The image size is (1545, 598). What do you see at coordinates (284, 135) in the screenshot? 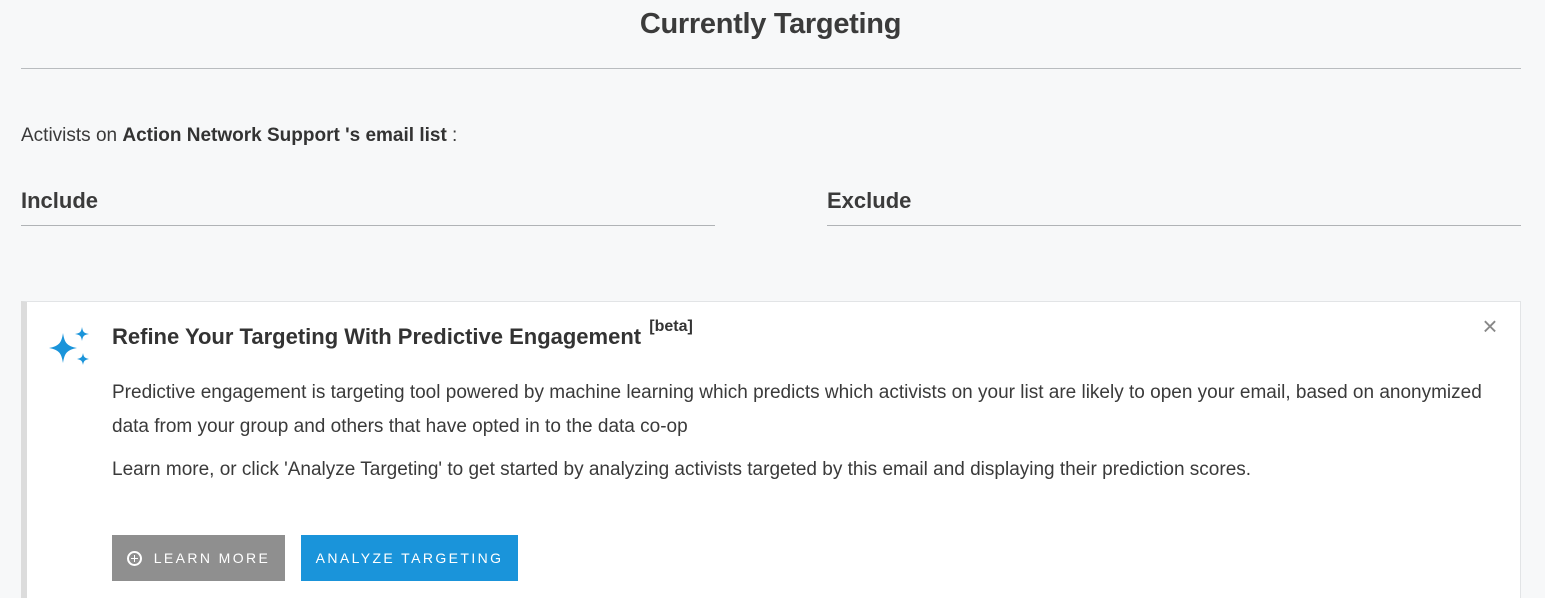
I see `audience-list-name: Action Network Support 's email list` at bounding box center [284, 135].